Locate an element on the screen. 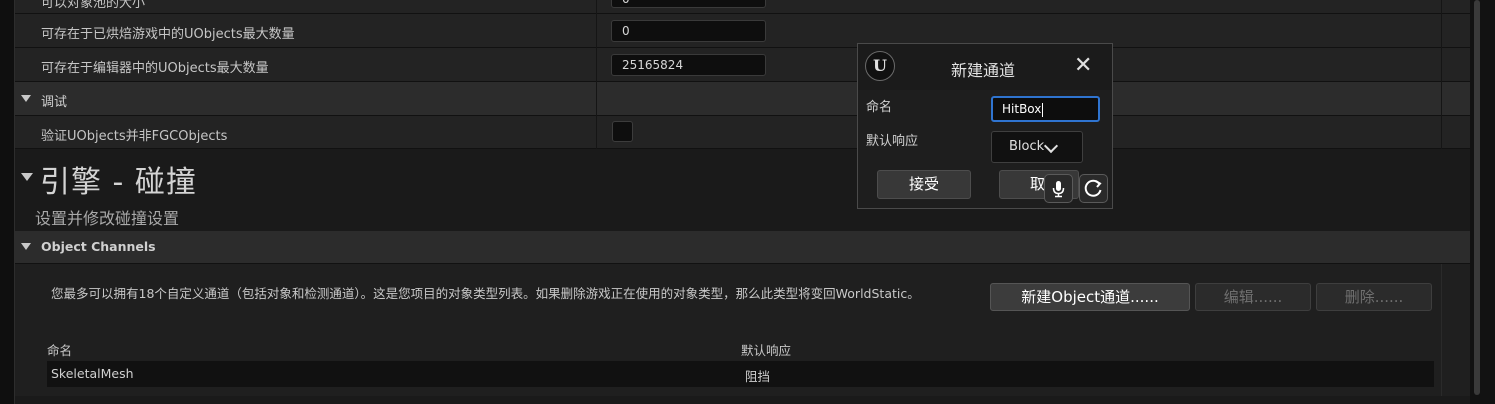 Image resolution: width=1495 pixels, height=404 pixels. close-icon: ✕ is located at coordinates (1083, 66).